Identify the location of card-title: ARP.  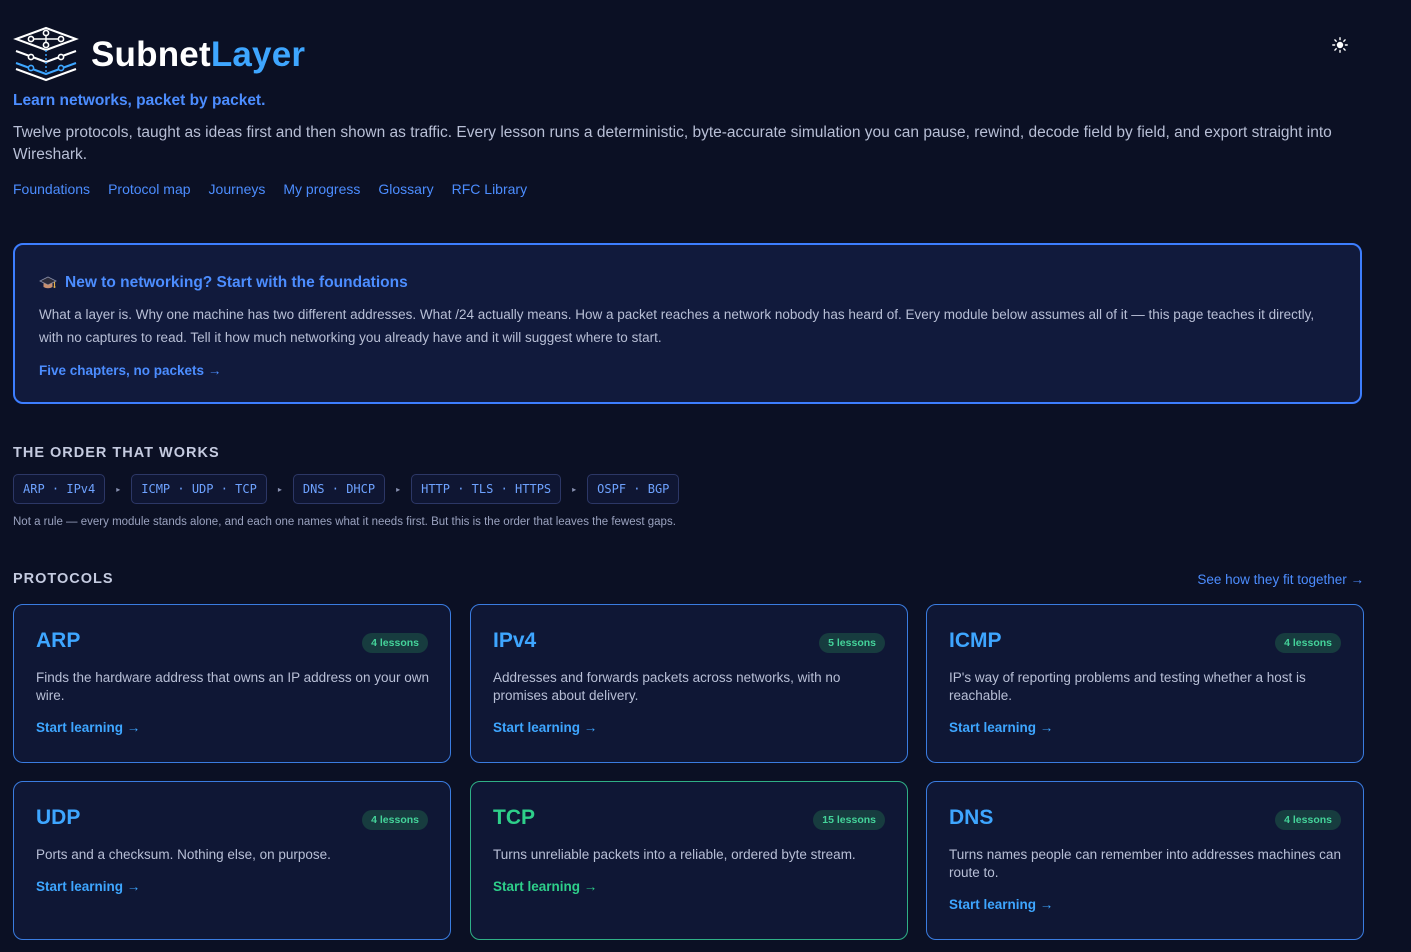
(58, 640).